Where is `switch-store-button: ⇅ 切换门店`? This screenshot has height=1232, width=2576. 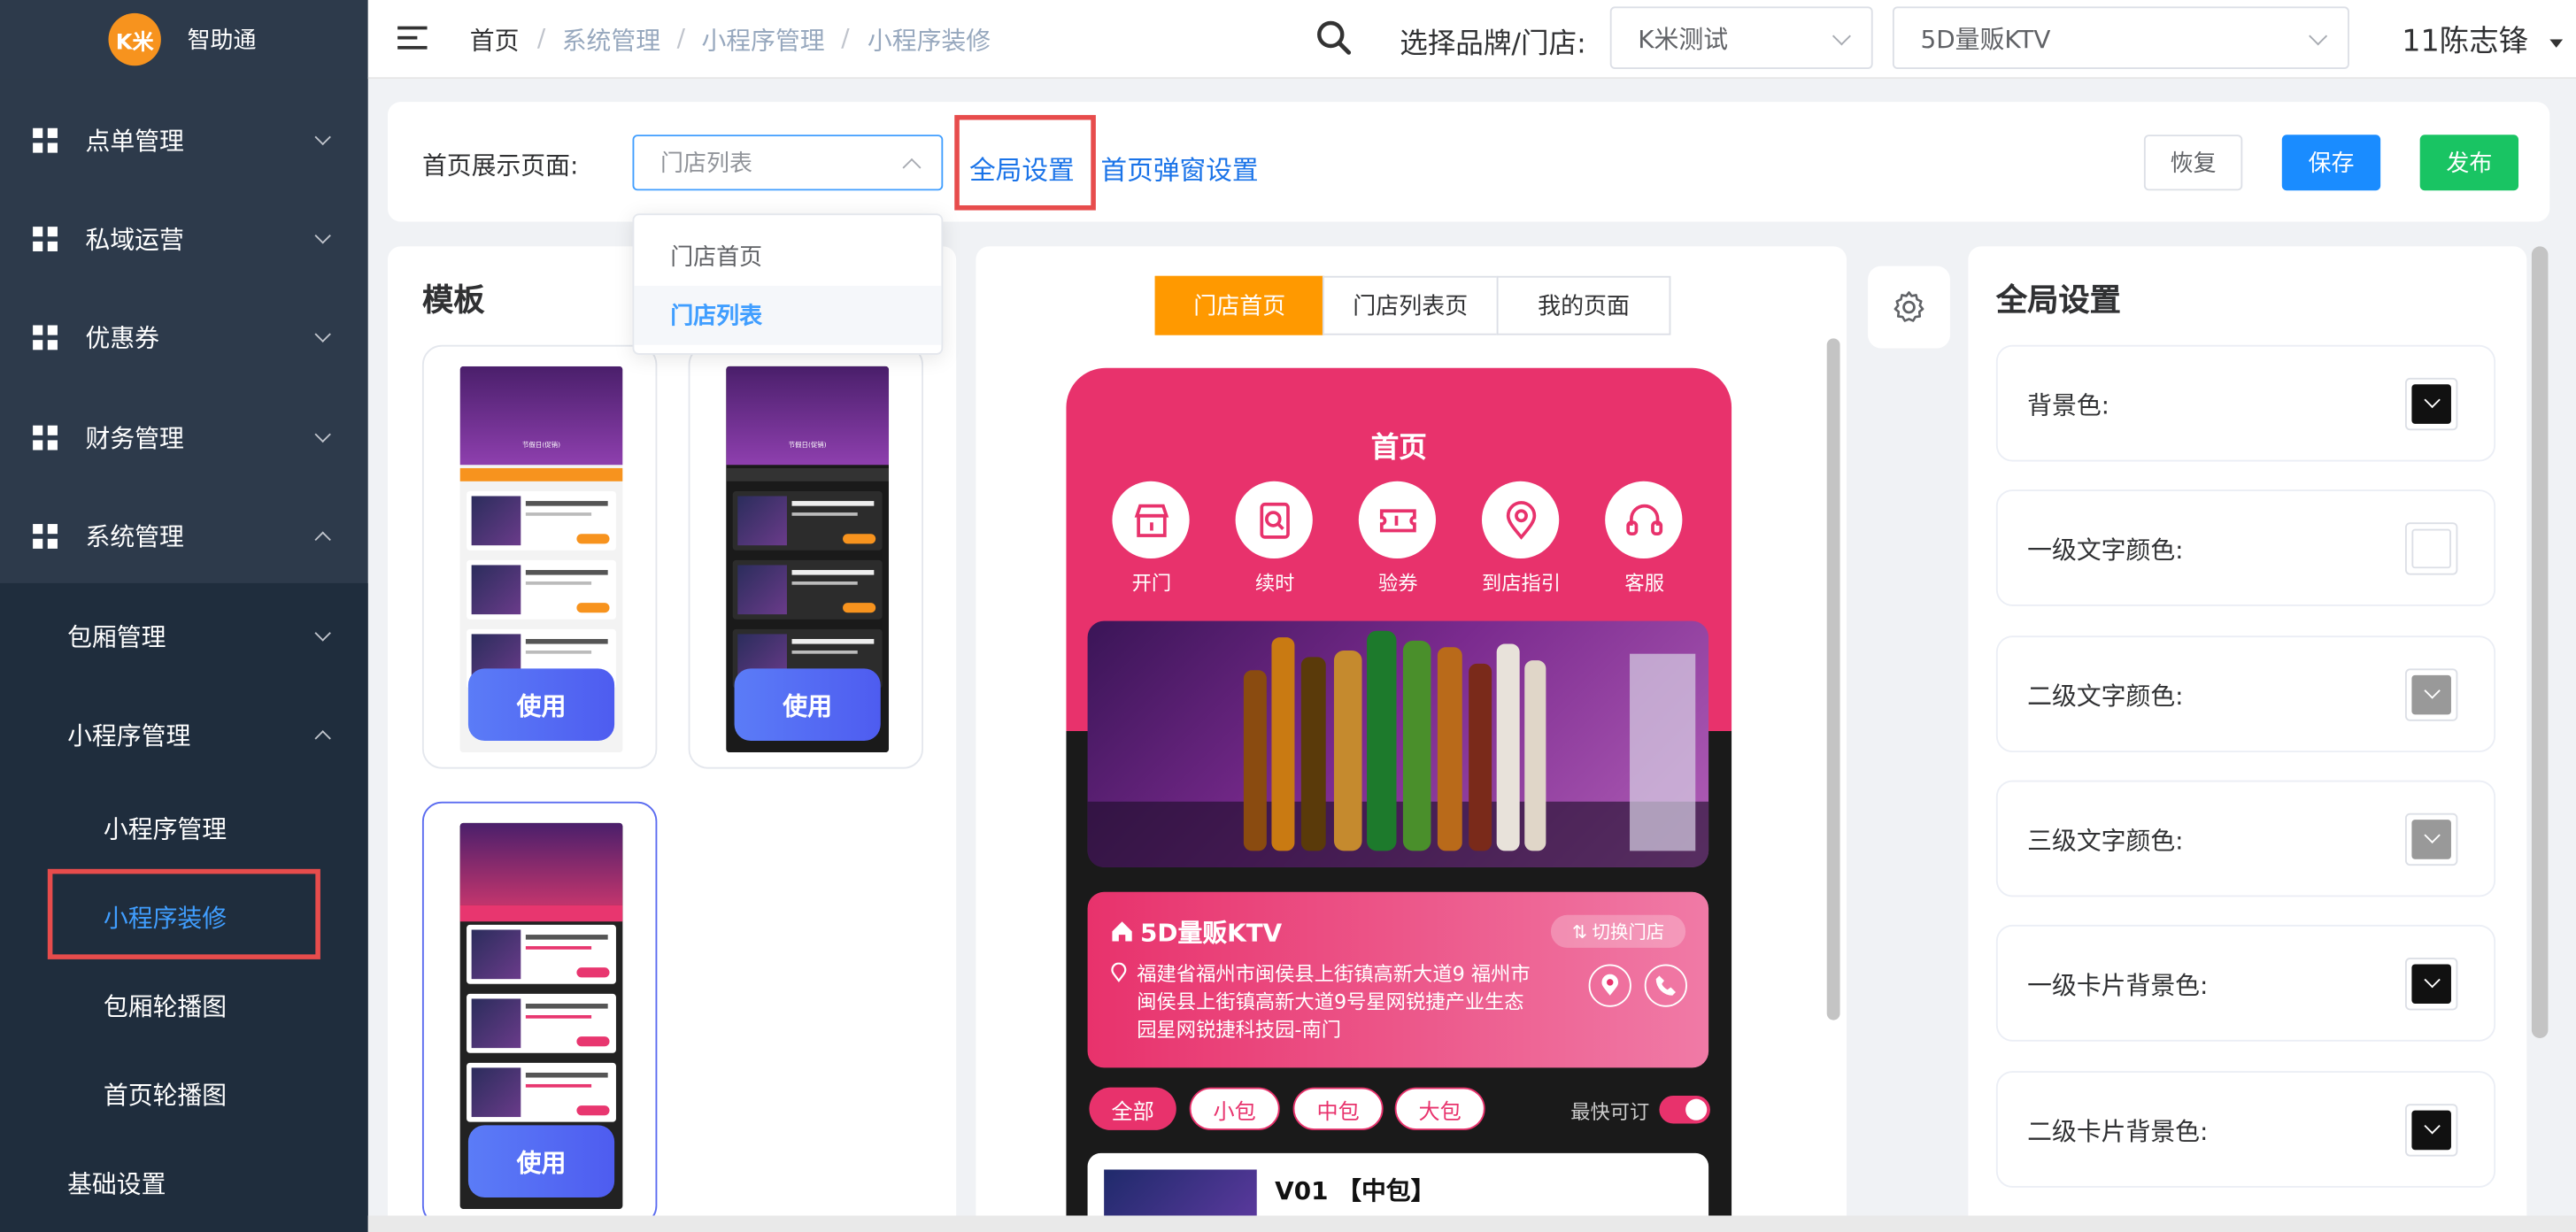
switch-store-button: ⇅ 切换门店 is located at coordinates (1618, 931).